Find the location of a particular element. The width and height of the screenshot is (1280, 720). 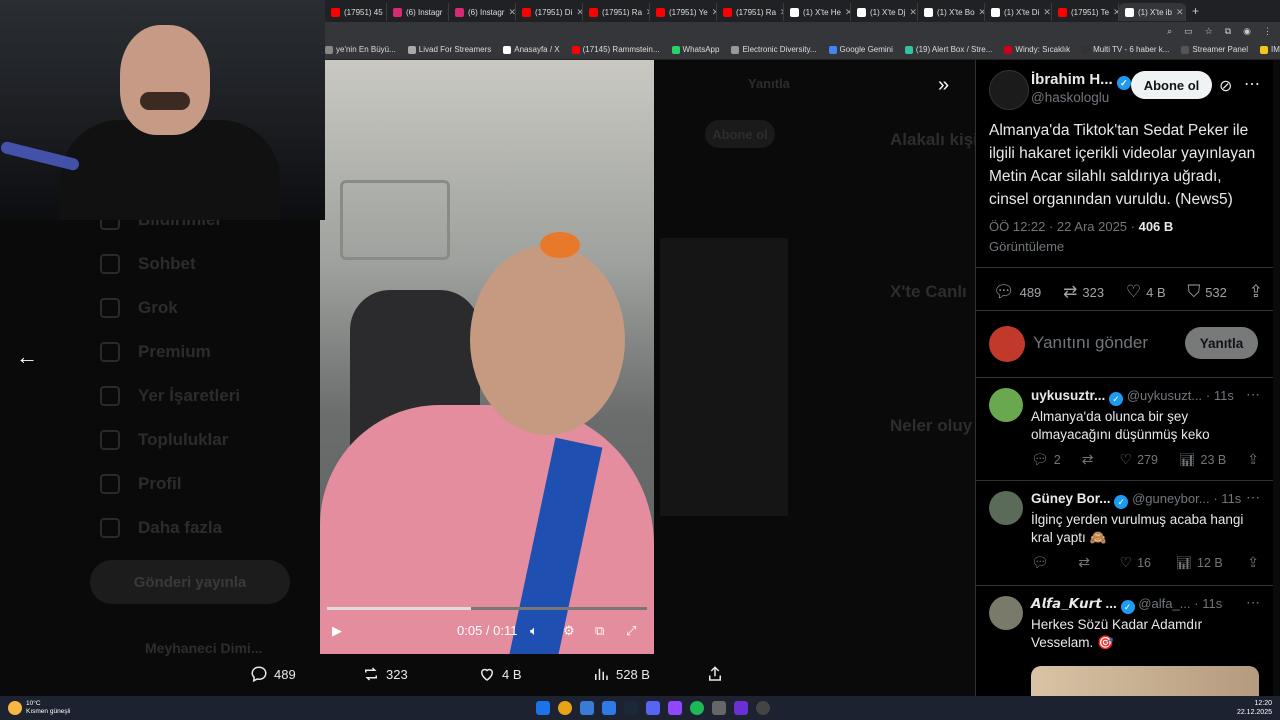

extensions-icon: ⧉ is located at coordinates (1228, 31).